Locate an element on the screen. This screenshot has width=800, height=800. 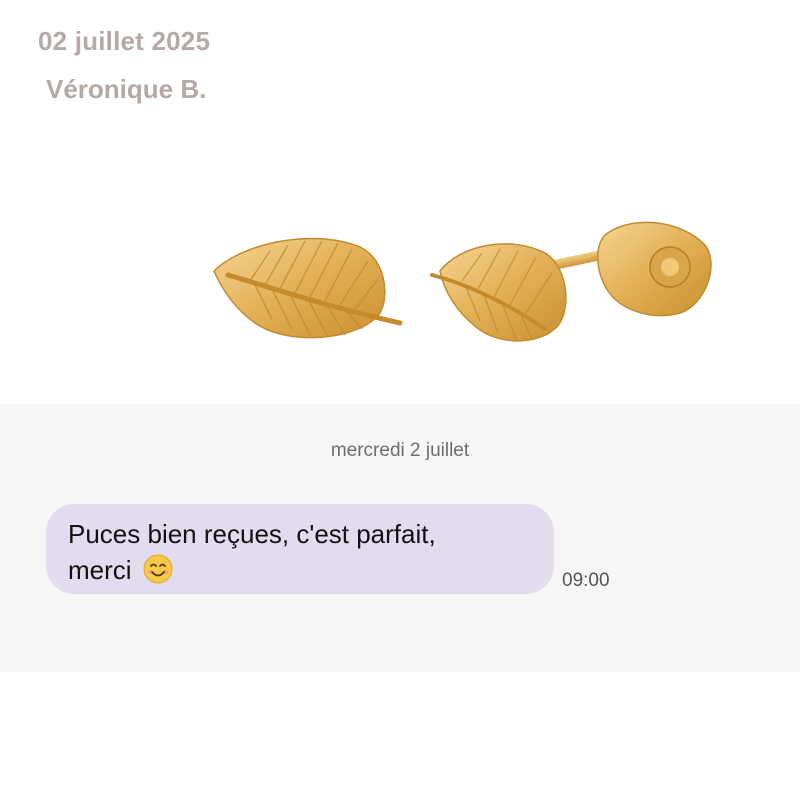
reviewer-name: Véronique B. is located at coordinates (126, 89).